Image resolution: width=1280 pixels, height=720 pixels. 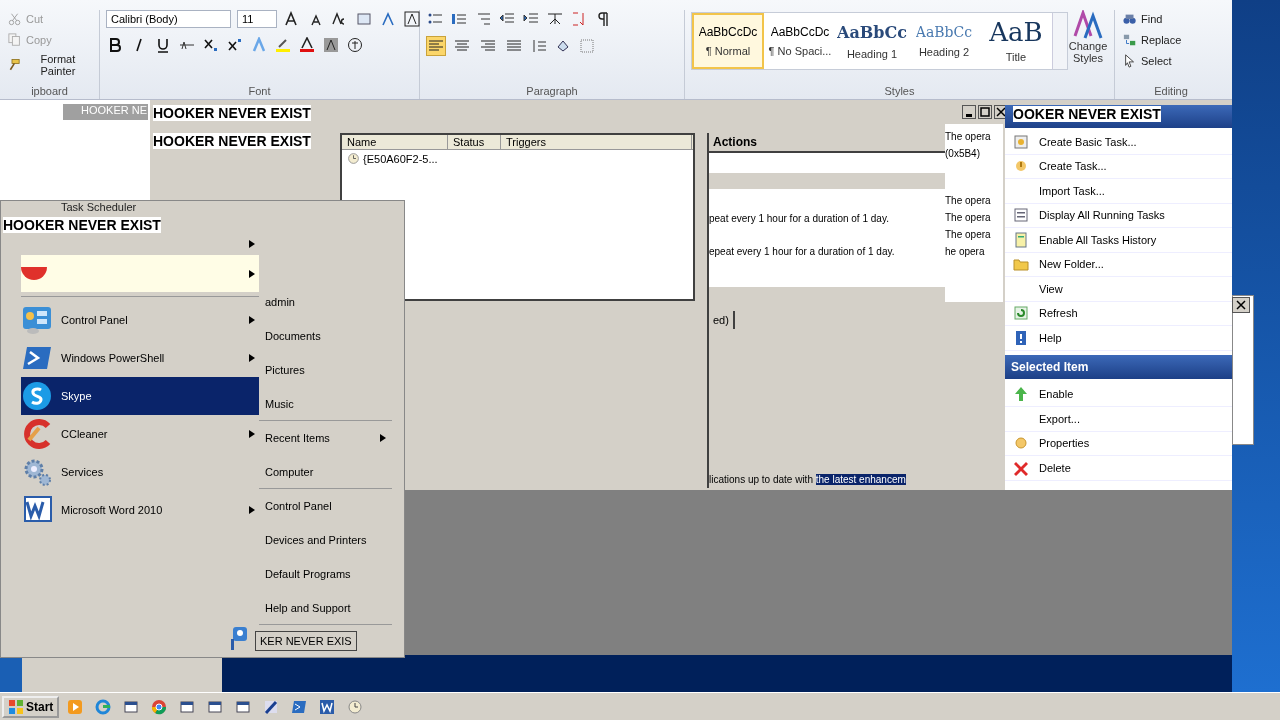 What do you see at coordinates (232, 141) in the screenshot?
I see `window-title: HOOKER NEVER EXIST` at bounding box center [232, 141].